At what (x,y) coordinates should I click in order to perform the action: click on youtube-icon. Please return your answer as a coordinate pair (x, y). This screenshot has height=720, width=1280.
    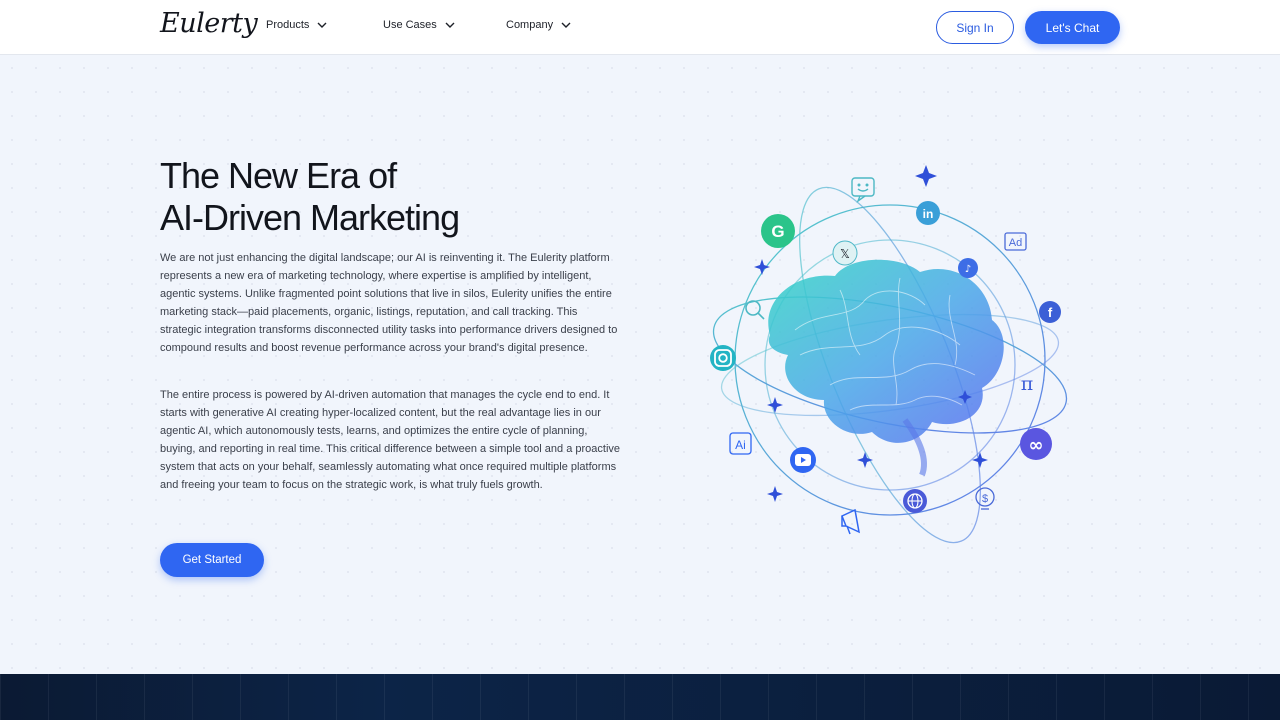
    Looking at the image, I should click on (803, 460).